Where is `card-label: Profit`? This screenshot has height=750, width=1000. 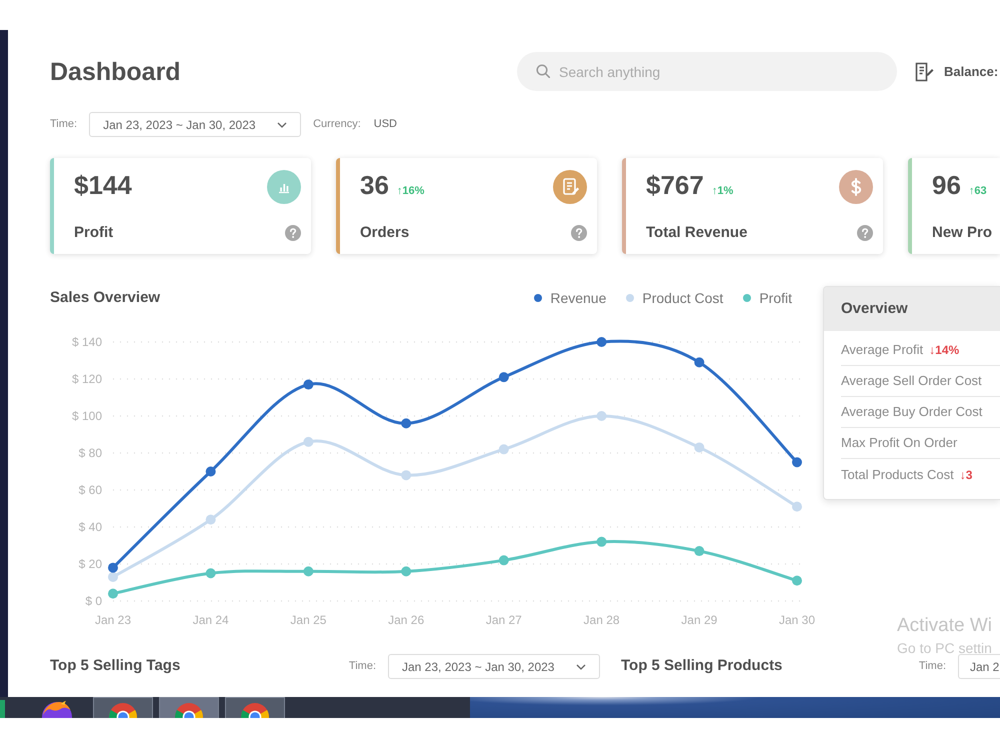 card-label: Profit is located at coordinates (94, 232).